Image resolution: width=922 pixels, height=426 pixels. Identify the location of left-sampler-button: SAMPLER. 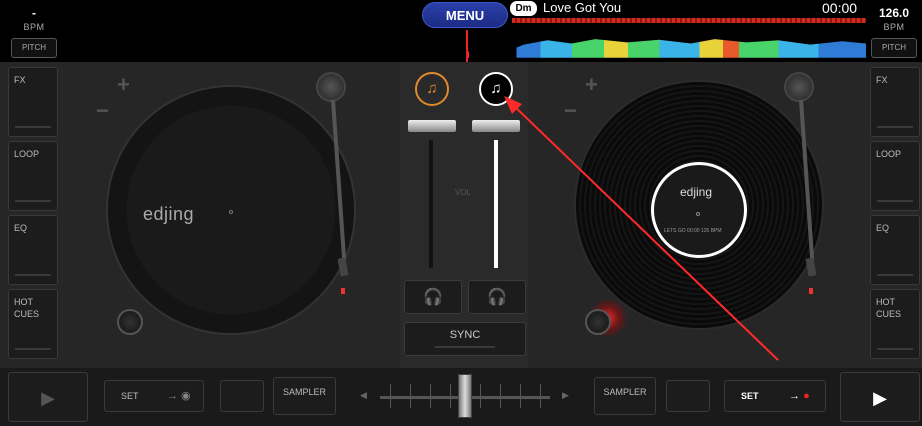
(304, 396).